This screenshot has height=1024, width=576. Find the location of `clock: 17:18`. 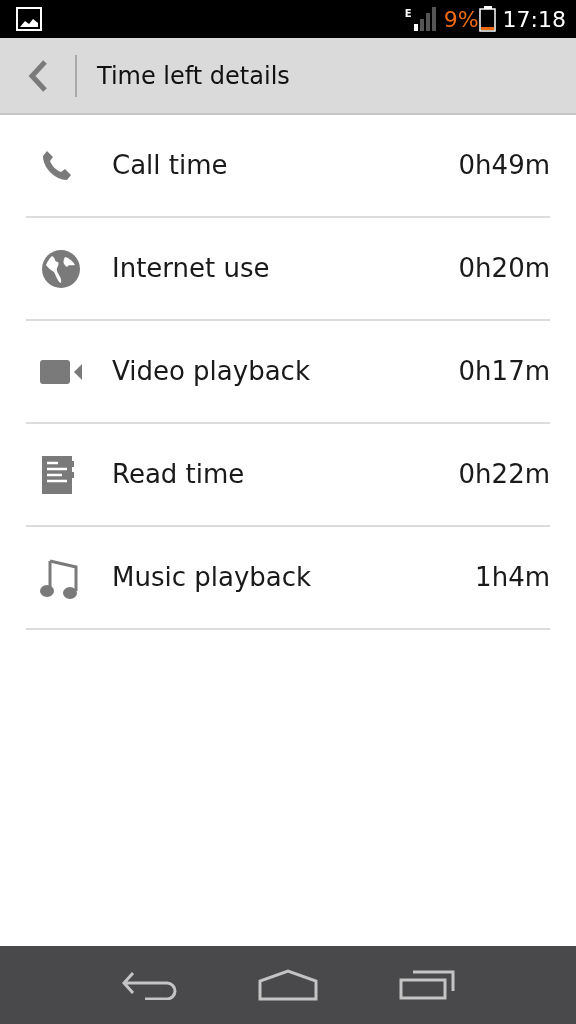

clock: 17:18 is located at coordinates (534, 19).